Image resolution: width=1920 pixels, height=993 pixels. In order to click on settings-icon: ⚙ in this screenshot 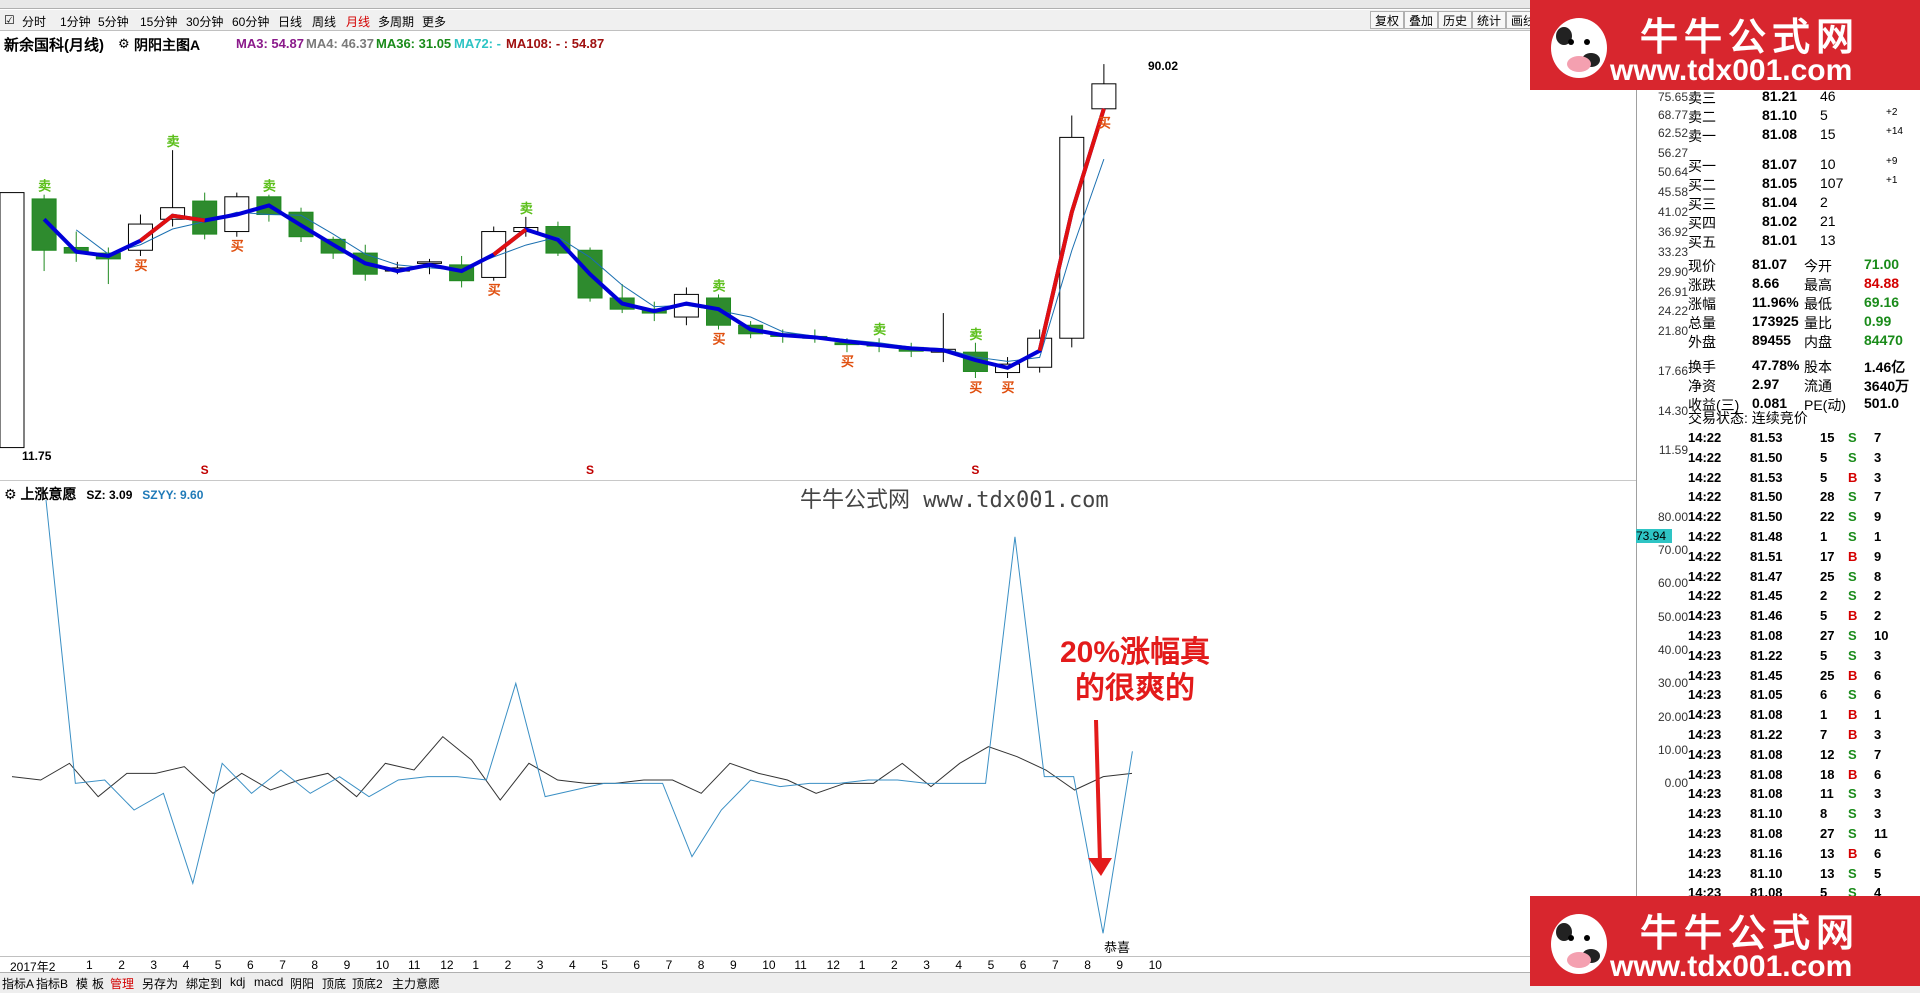, I will do `click(10, 494)`.